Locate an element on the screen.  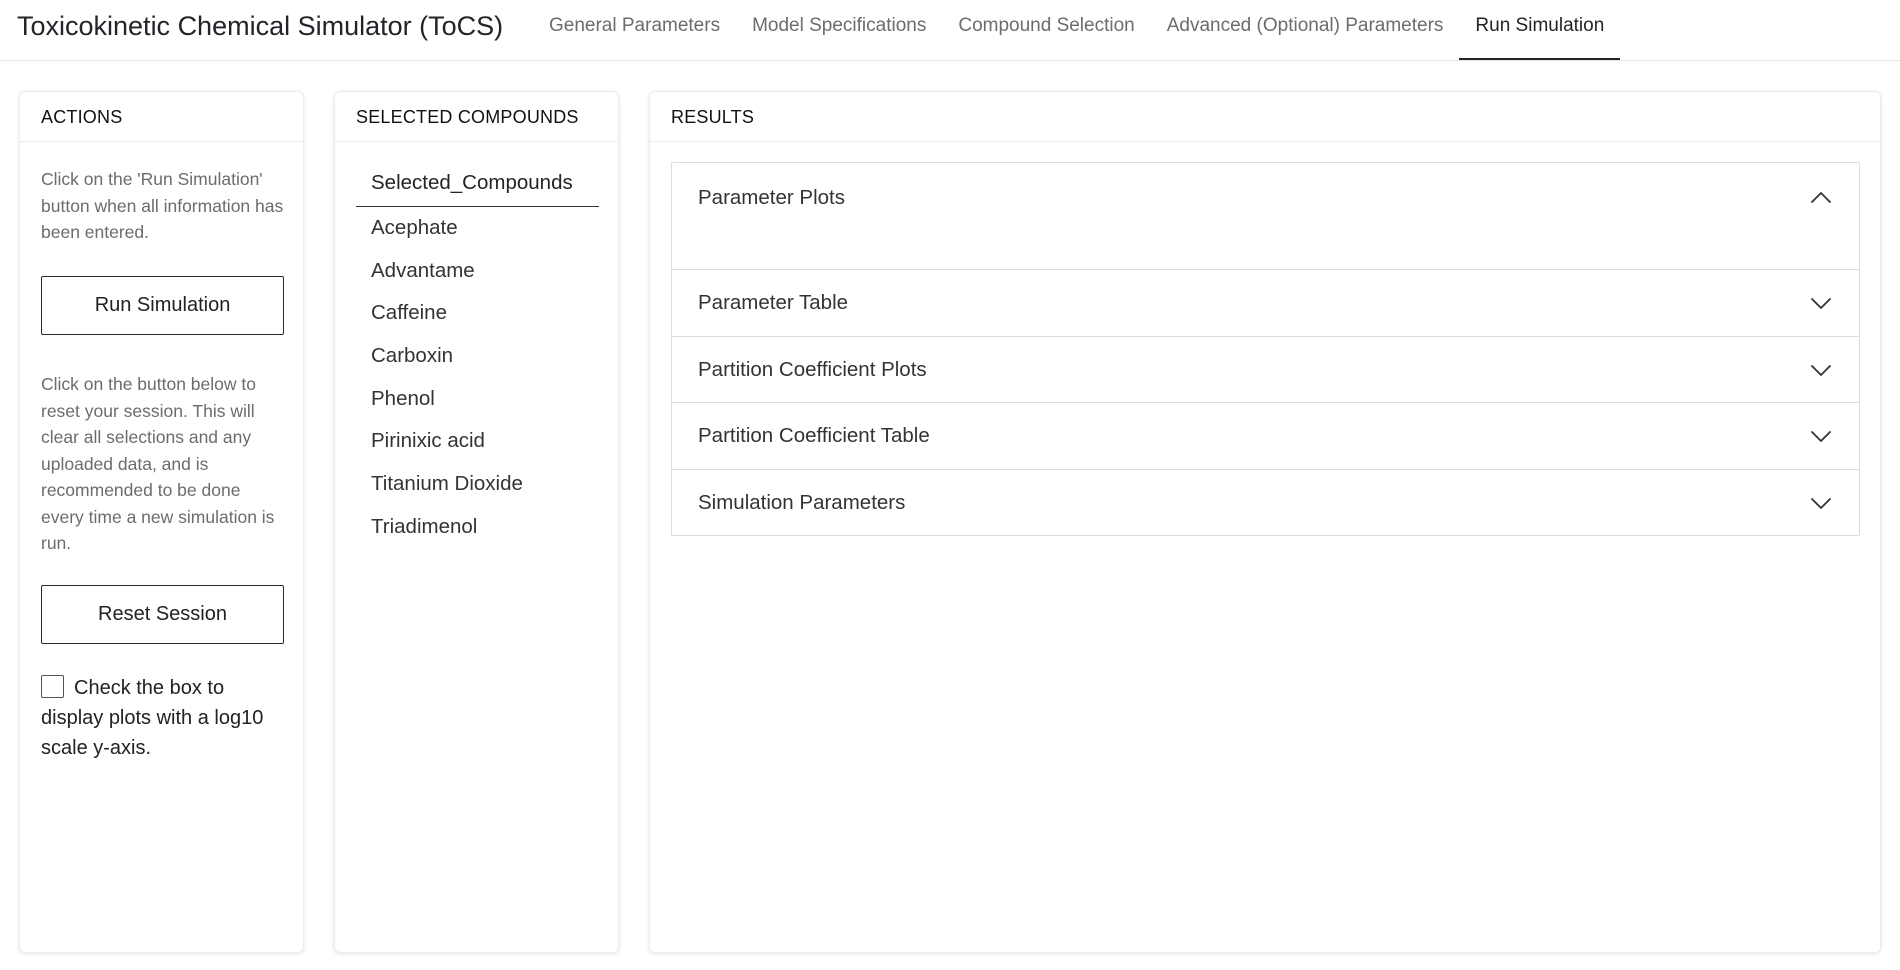
compound-row: Titanium Dioxide is located at coordinates (447, 484).